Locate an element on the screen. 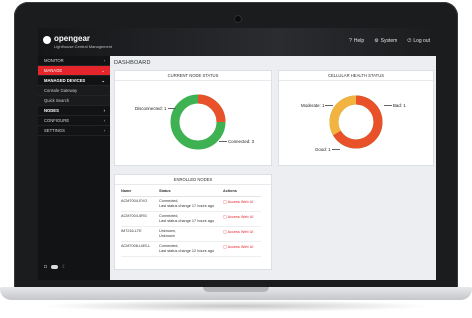 The image size is (472, 318). sidebar-footer: ◘ ☾ is located at coordinates (55, 267).